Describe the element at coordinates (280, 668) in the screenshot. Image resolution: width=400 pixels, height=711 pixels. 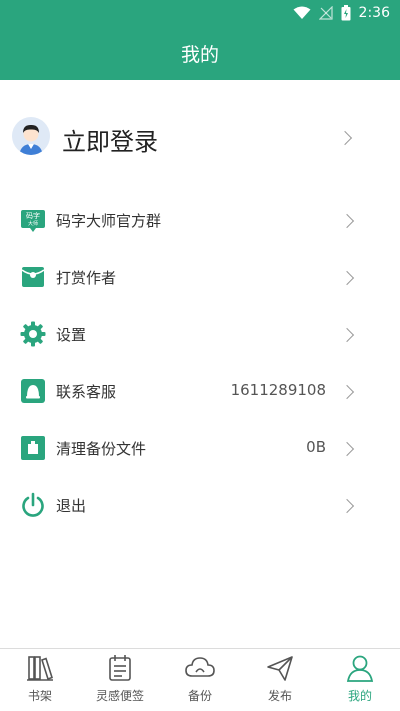
I see `send-icon` at that location.